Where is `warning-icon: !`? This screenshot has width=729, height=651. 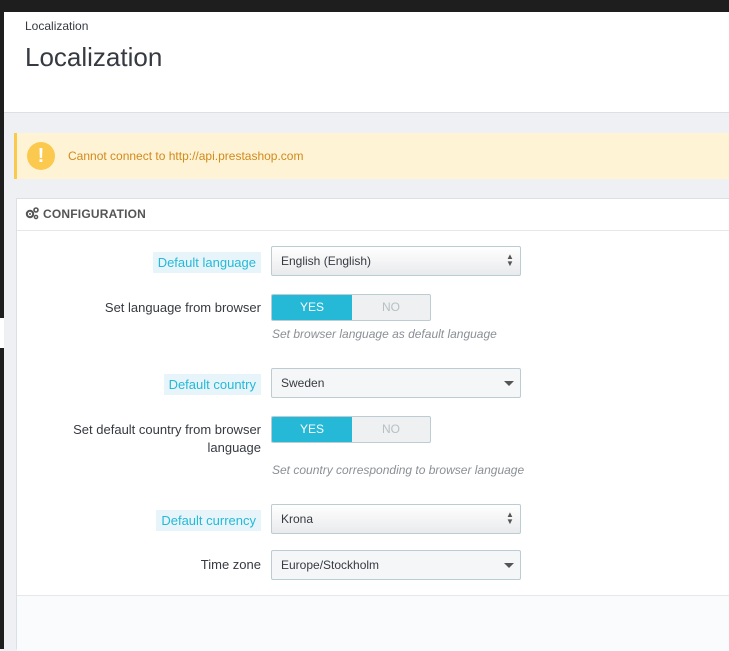 warning-icon: ! is located at coordinates (41, 156).